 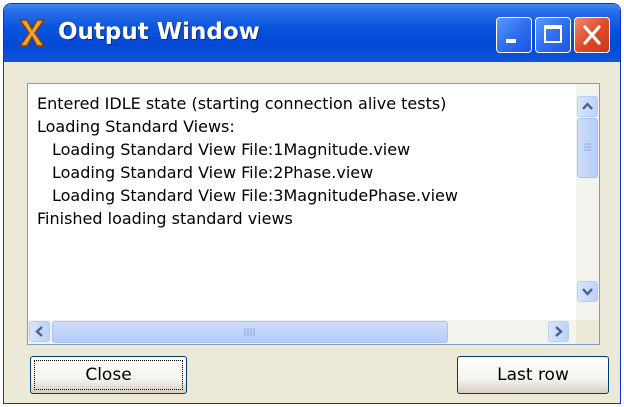 I want to click on close-button: Close, so click(x=108, y=375).